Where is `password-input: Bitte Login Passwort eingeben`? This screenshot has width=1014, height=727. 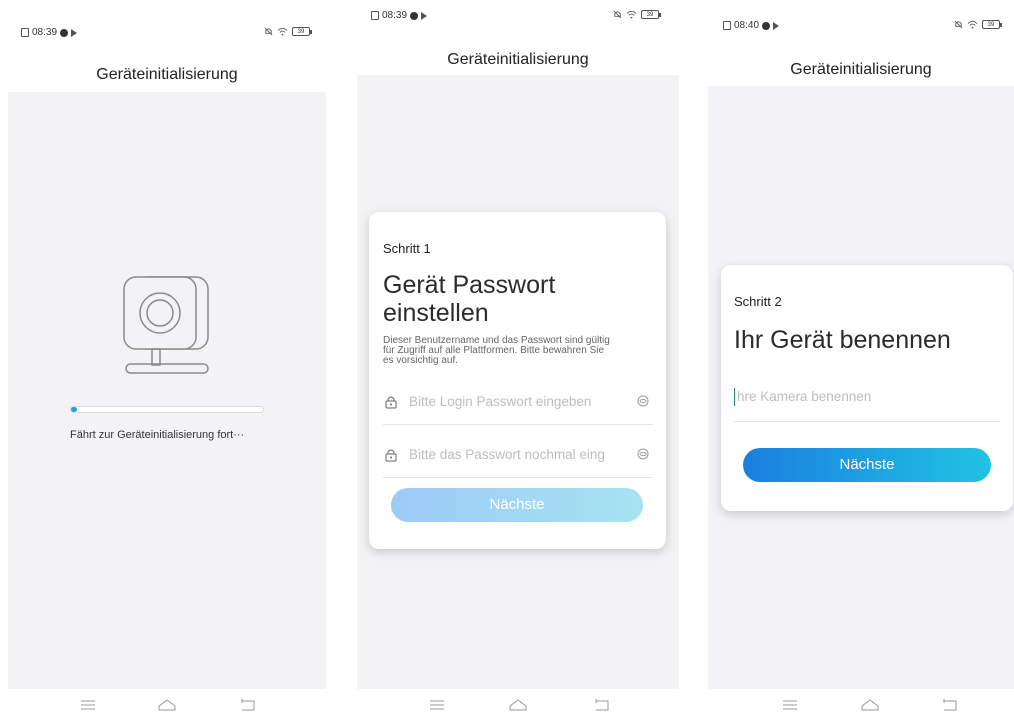 password-input: Bitte Login Passwort eingeben is located at coordinates (520, 401).